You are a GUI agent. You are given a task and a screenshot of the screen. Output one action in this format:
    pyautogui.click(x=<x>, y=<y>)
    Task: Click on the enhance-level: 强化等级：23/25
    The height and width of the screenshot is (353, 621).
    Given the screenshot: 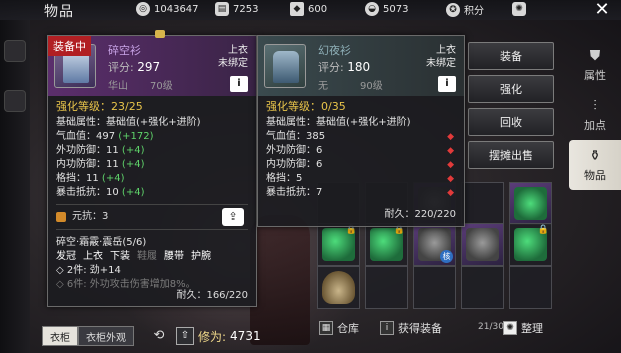 What is the action you would take?
    pyautogui.click(x=99, y=106)
    